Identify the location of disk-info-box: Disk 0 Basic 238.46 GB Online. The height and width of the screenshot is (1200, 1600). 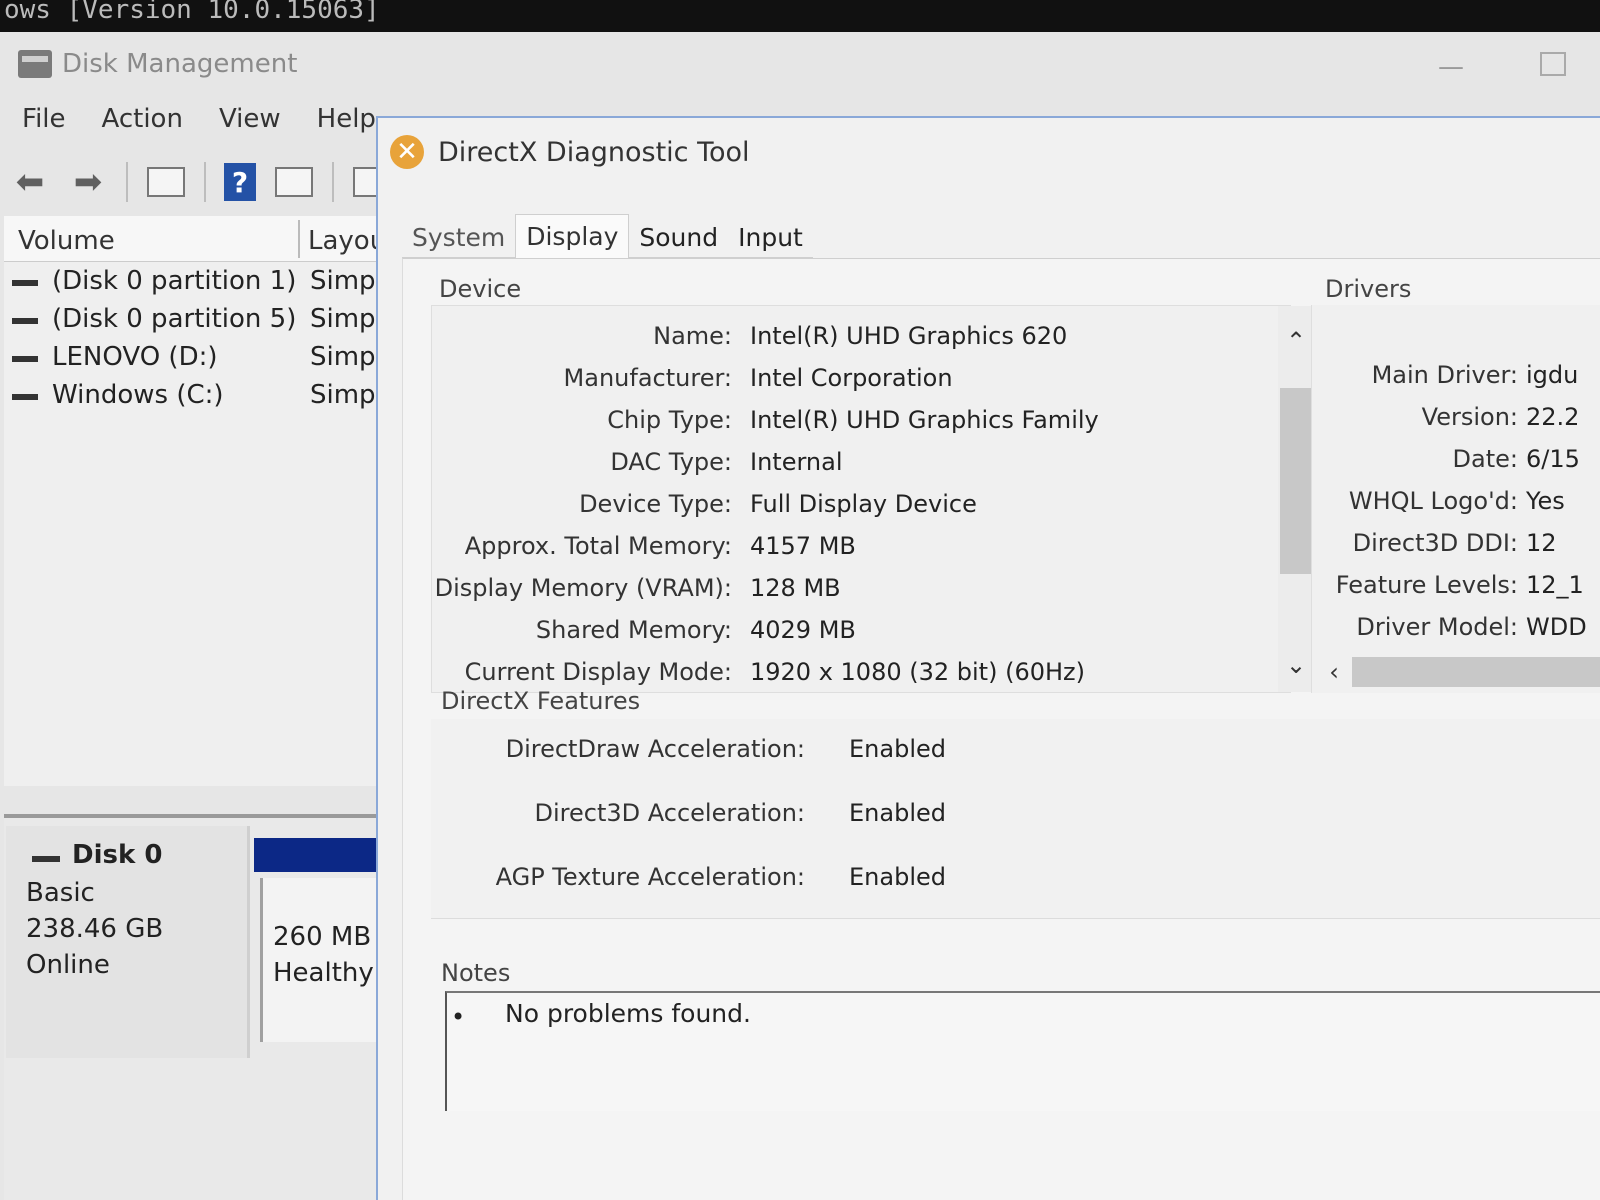
(128, 942).